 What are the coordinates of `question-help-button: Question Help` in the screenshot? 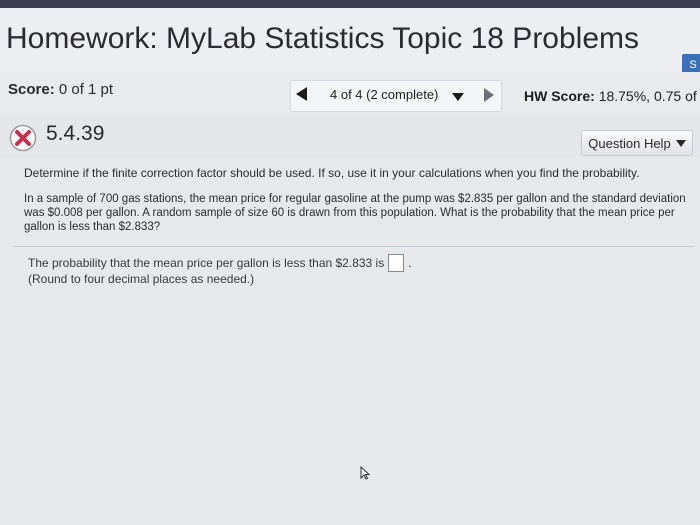 It's located at (637, 143).